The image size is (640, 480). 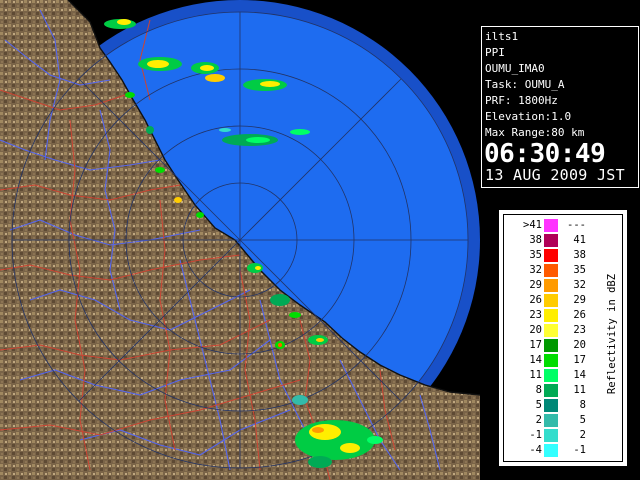 What do you see at coordinates (535, 285) in the screenshot?
I see `legend-lower-bound: 29` at bounding box center [535, 285].